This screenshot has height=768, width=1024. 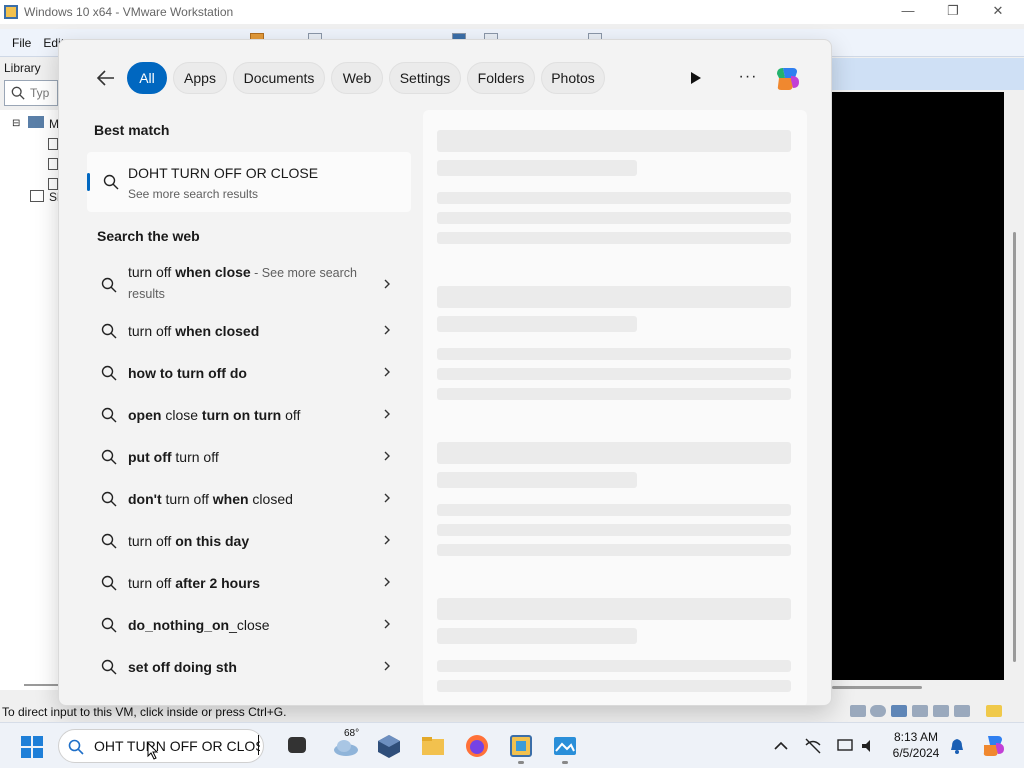 I want to click on chevron-up-icon, so click(x=781, y=746).